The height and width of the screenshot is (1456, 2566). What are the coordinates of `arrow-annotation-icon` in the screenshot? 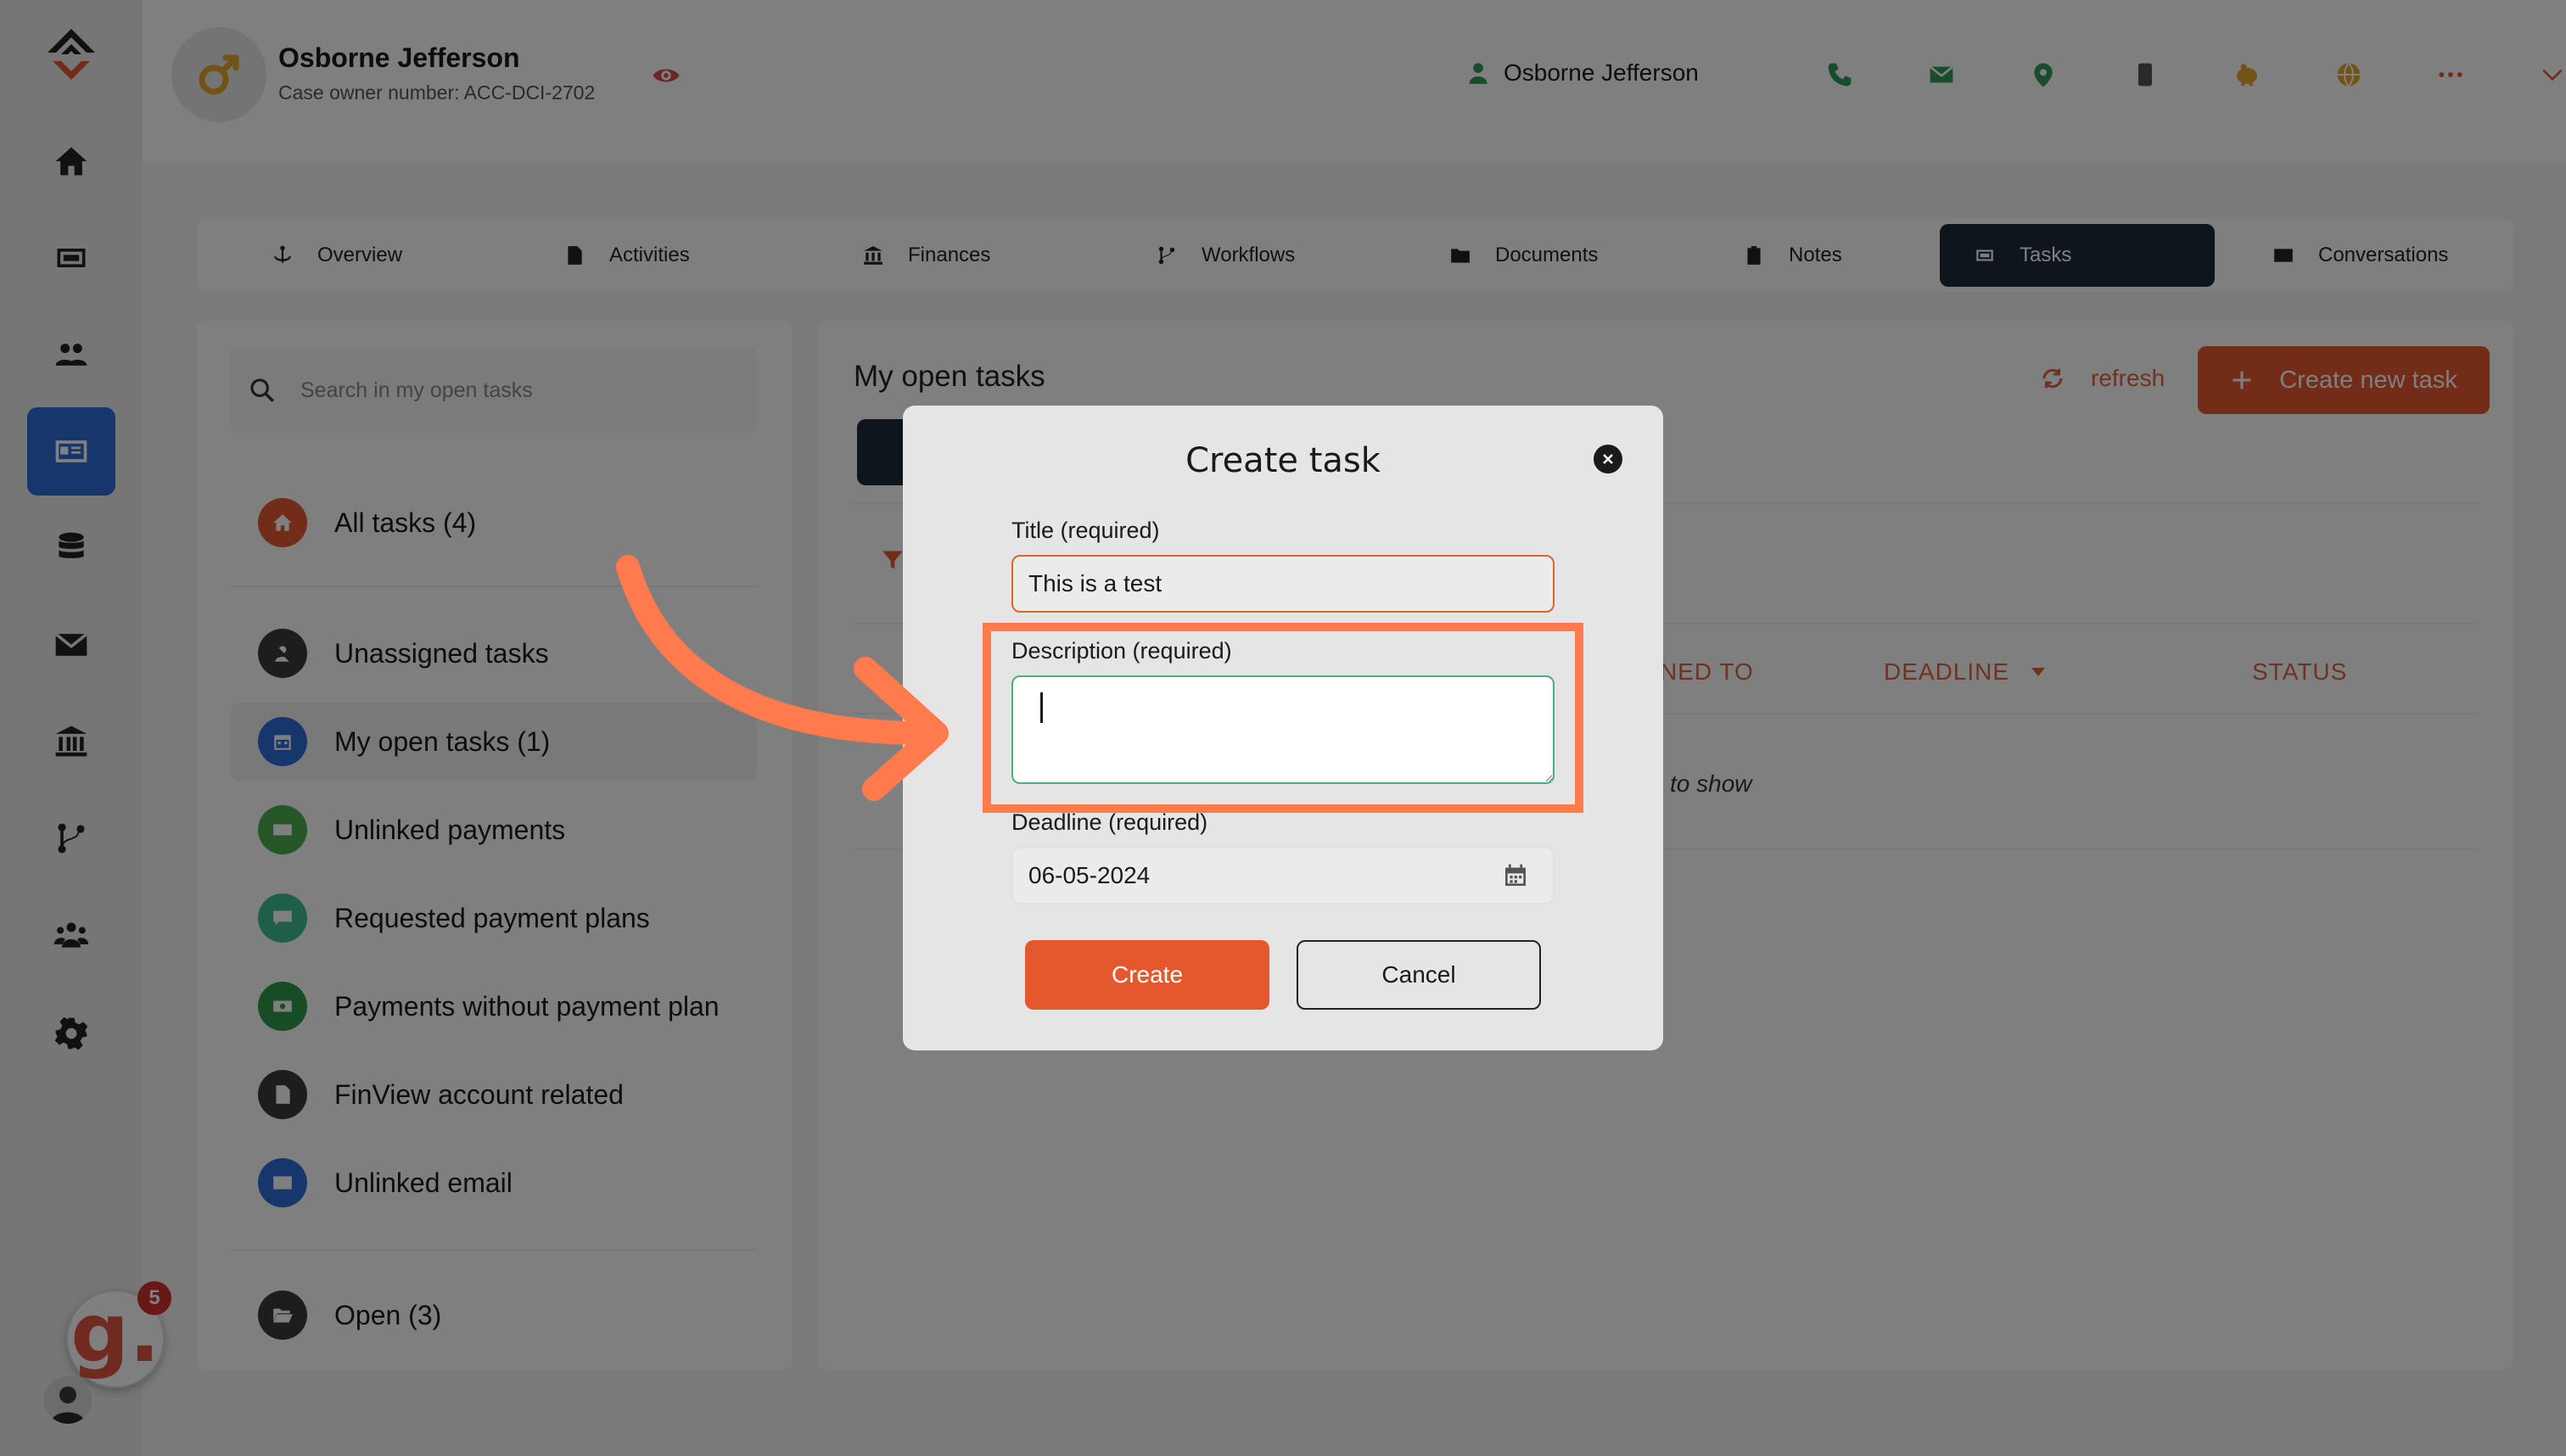 It's located at (782, 678).